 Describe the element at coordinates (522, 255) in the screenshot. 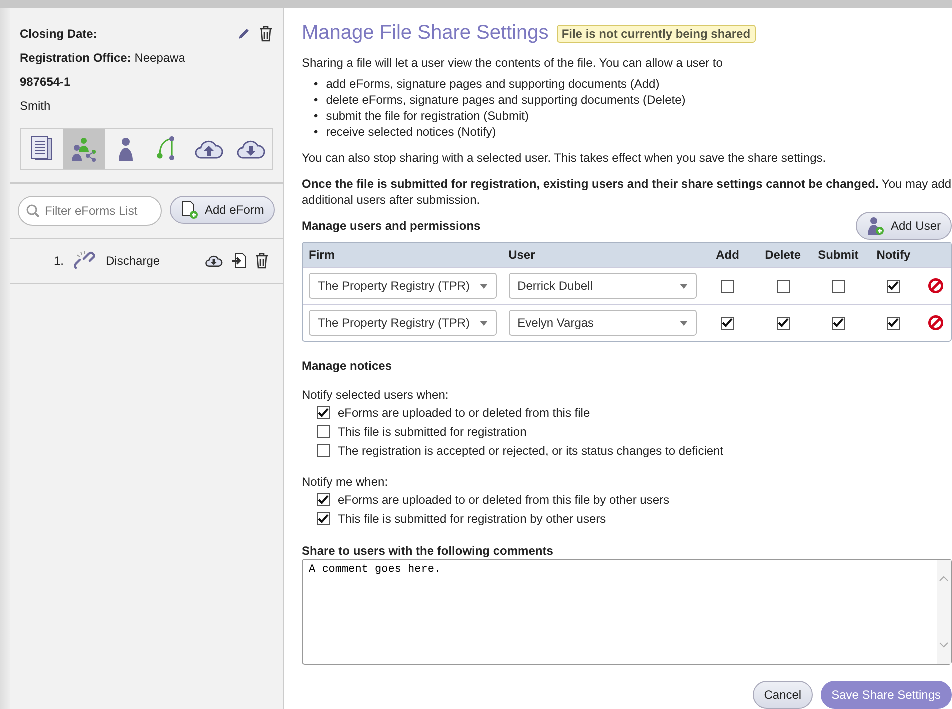

I see `column-header: User` at that location.